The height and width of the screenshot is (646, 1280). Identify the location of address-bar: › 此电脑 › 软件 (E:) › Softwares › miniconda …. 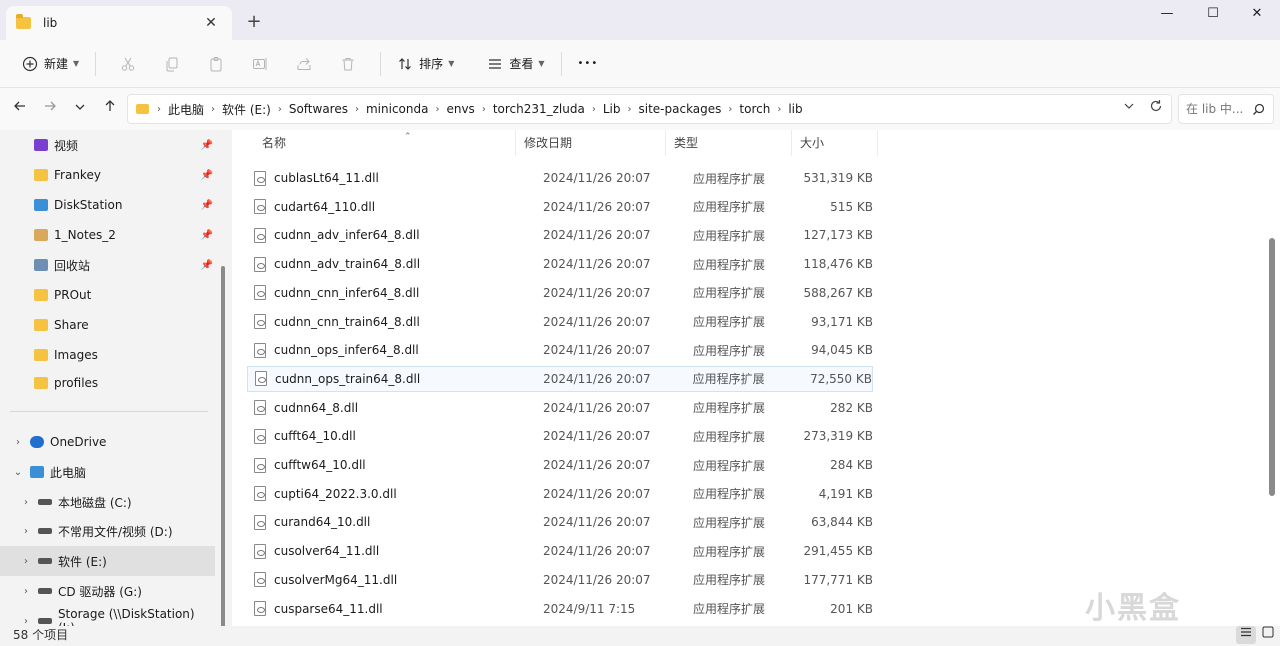
(649, 109).